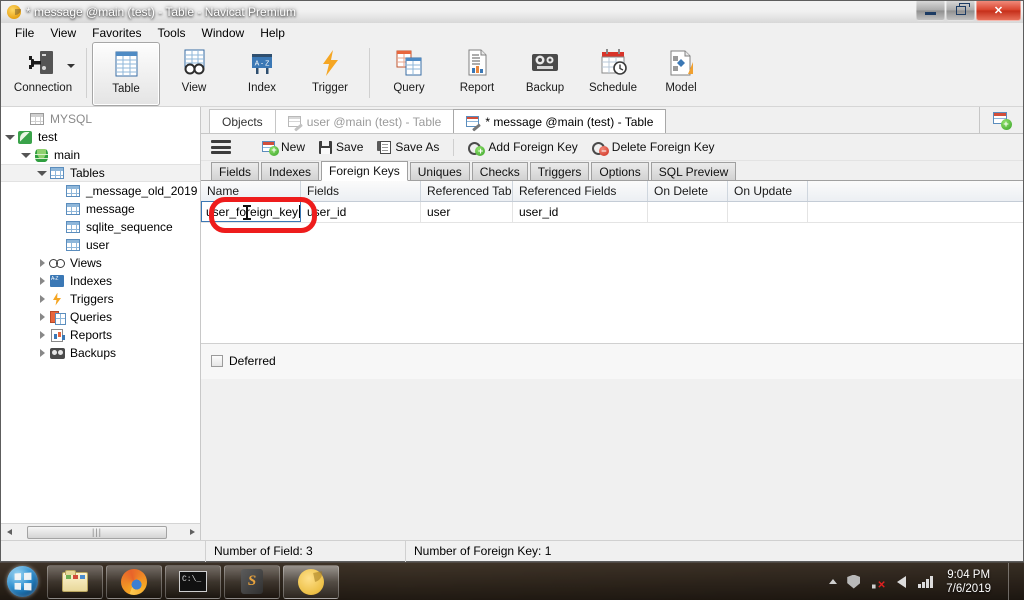  What do you see at coordinates (100, 209) in the screenshot?
I see `sidebar-item-message: message` at bounding box center [100, 209].